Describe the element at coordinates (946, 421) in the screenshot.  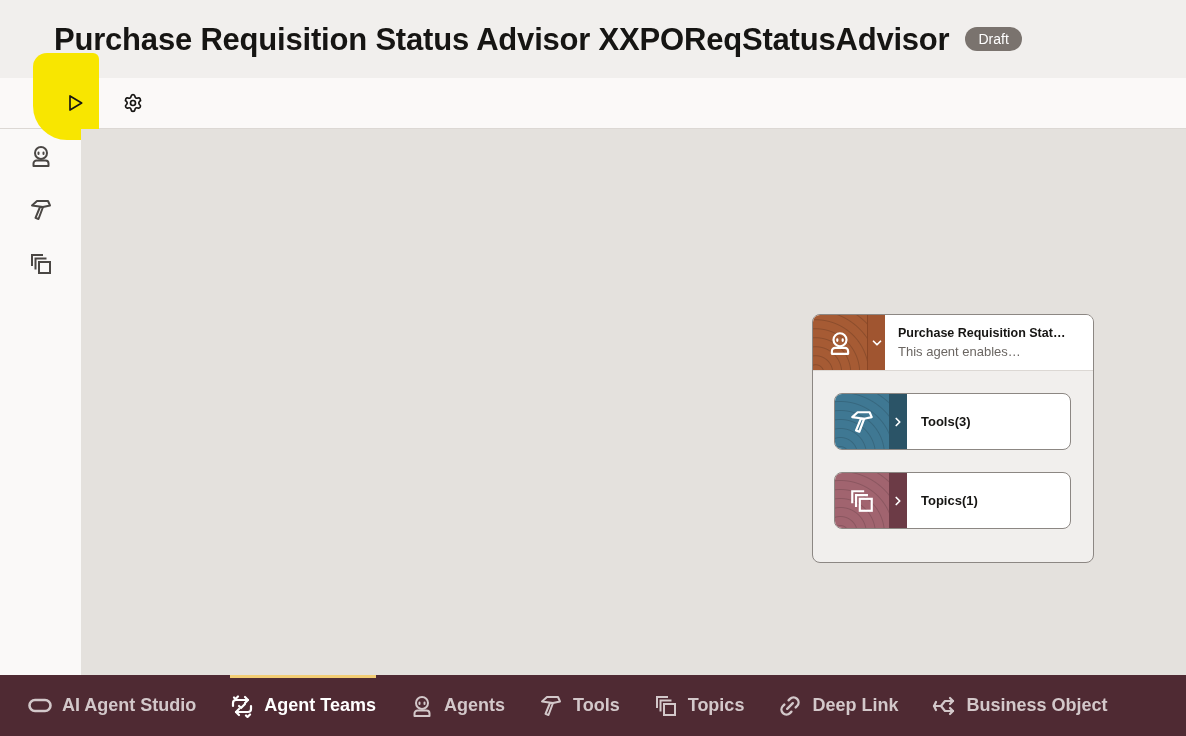
I see `node-label: Tools(3)` at that location.